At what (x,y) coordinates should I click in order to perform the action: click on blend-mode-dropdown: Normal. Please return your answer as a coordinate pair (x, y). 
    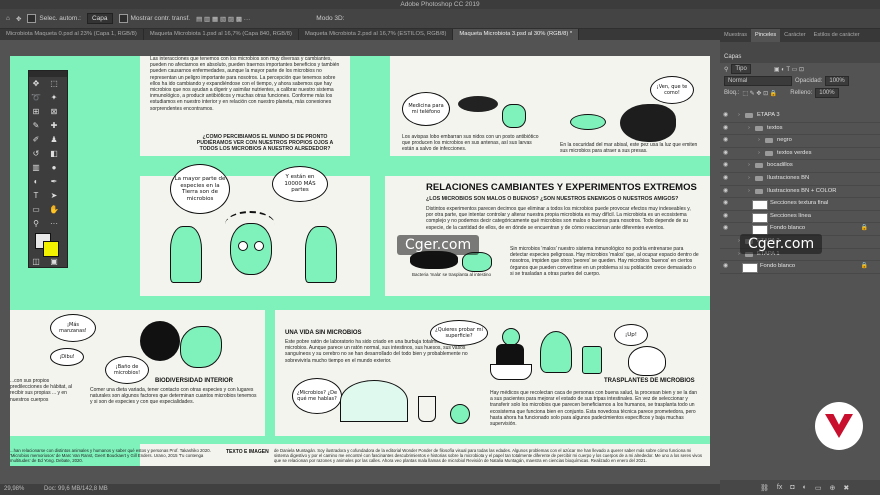
    Looking at the image, I should click on (758, 81).